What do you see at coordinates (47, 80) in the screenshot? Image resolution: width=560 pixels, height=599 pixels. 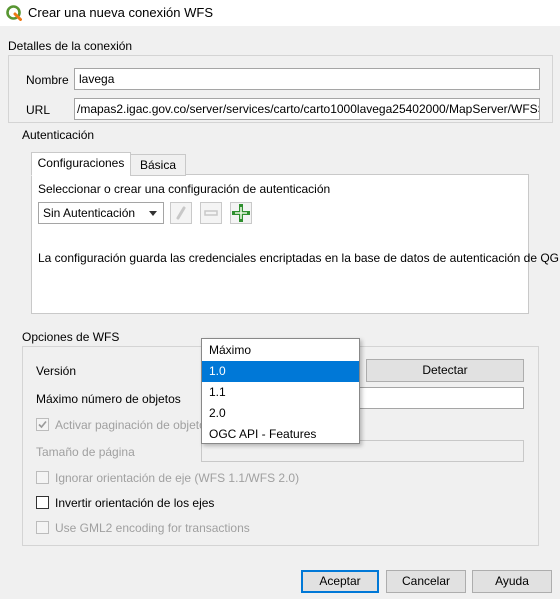 I see `name-label: Nombre` at bounding box center [47, 80].